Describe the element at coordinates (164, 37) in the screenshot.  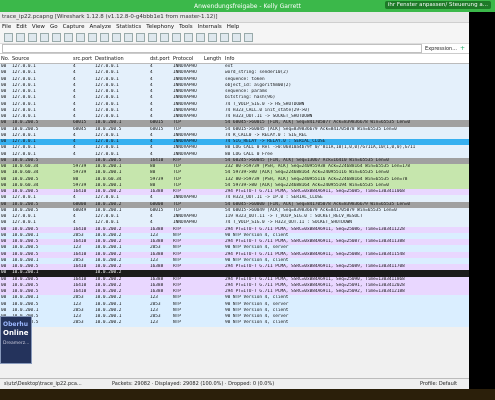
I see `first-packet-icon` at that location.